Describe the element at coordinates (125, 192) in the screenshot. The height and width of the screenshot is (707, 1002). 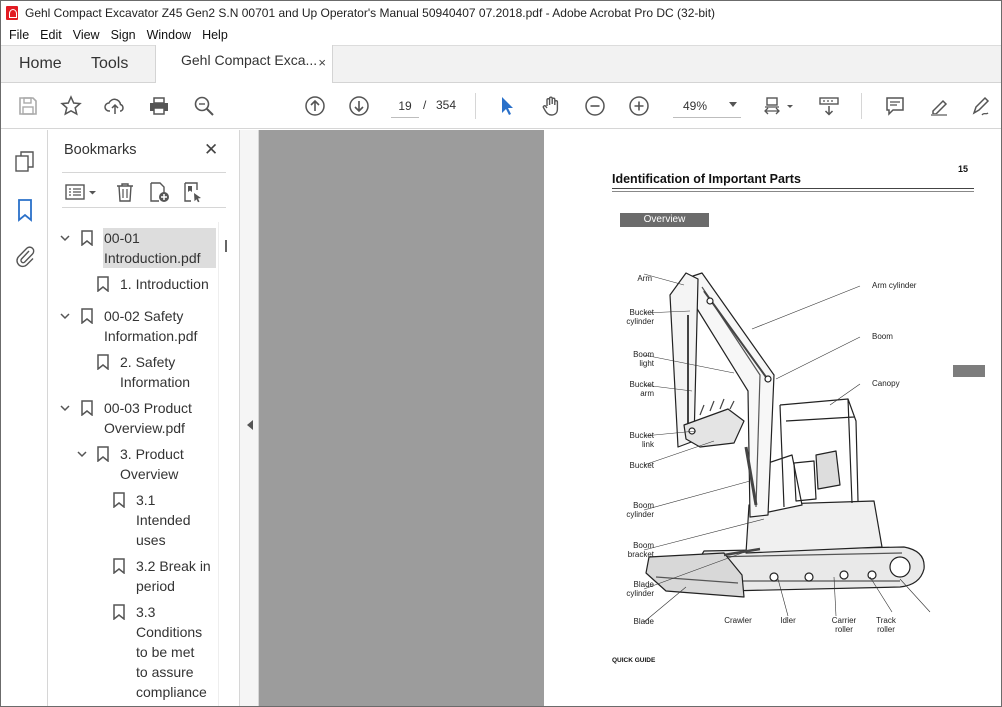
I see `delete-bookmark-icon` at that location.